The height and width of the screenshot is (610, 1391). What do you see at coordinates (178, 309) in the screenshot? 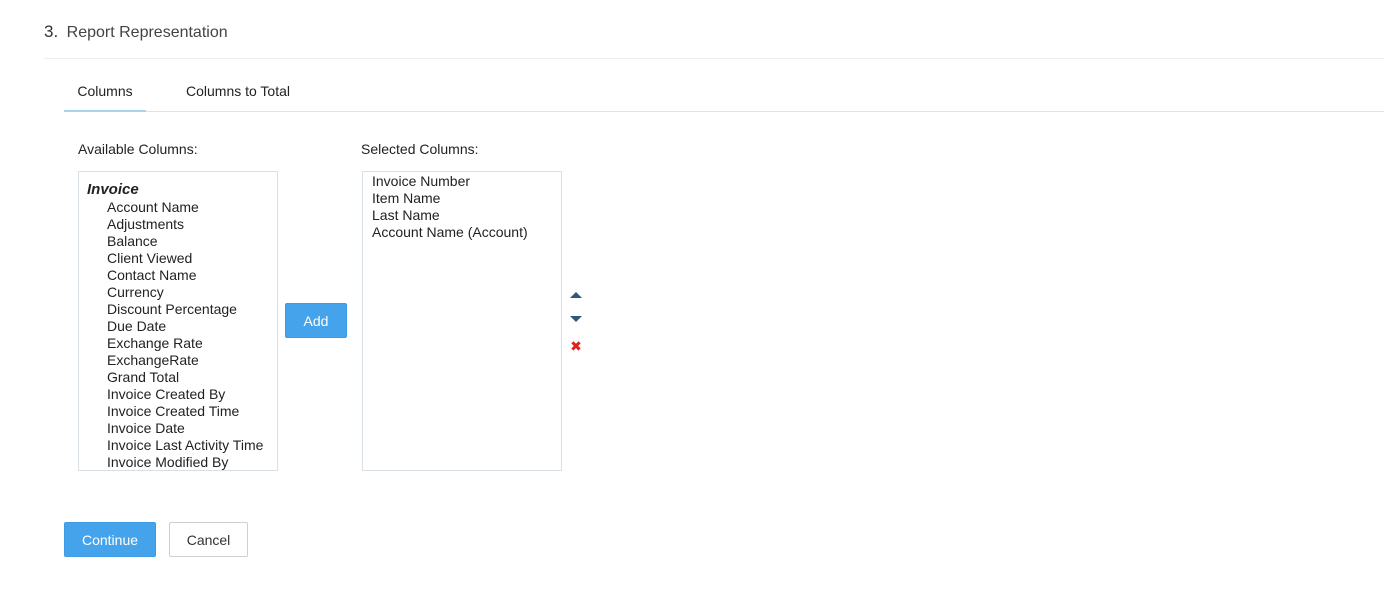
I see `list-option: Discount Percentage` at bounding box center [178, 309].